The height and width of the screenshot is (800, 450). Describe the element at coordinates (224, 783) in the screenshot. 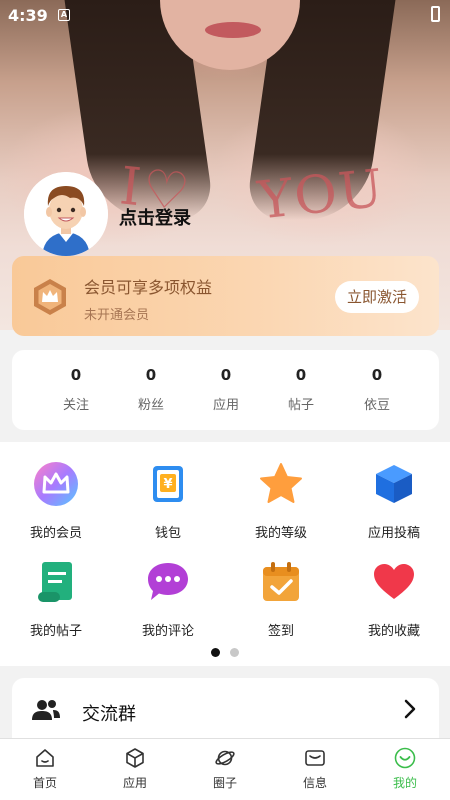

I see `tab-label: 圈子` at that location.